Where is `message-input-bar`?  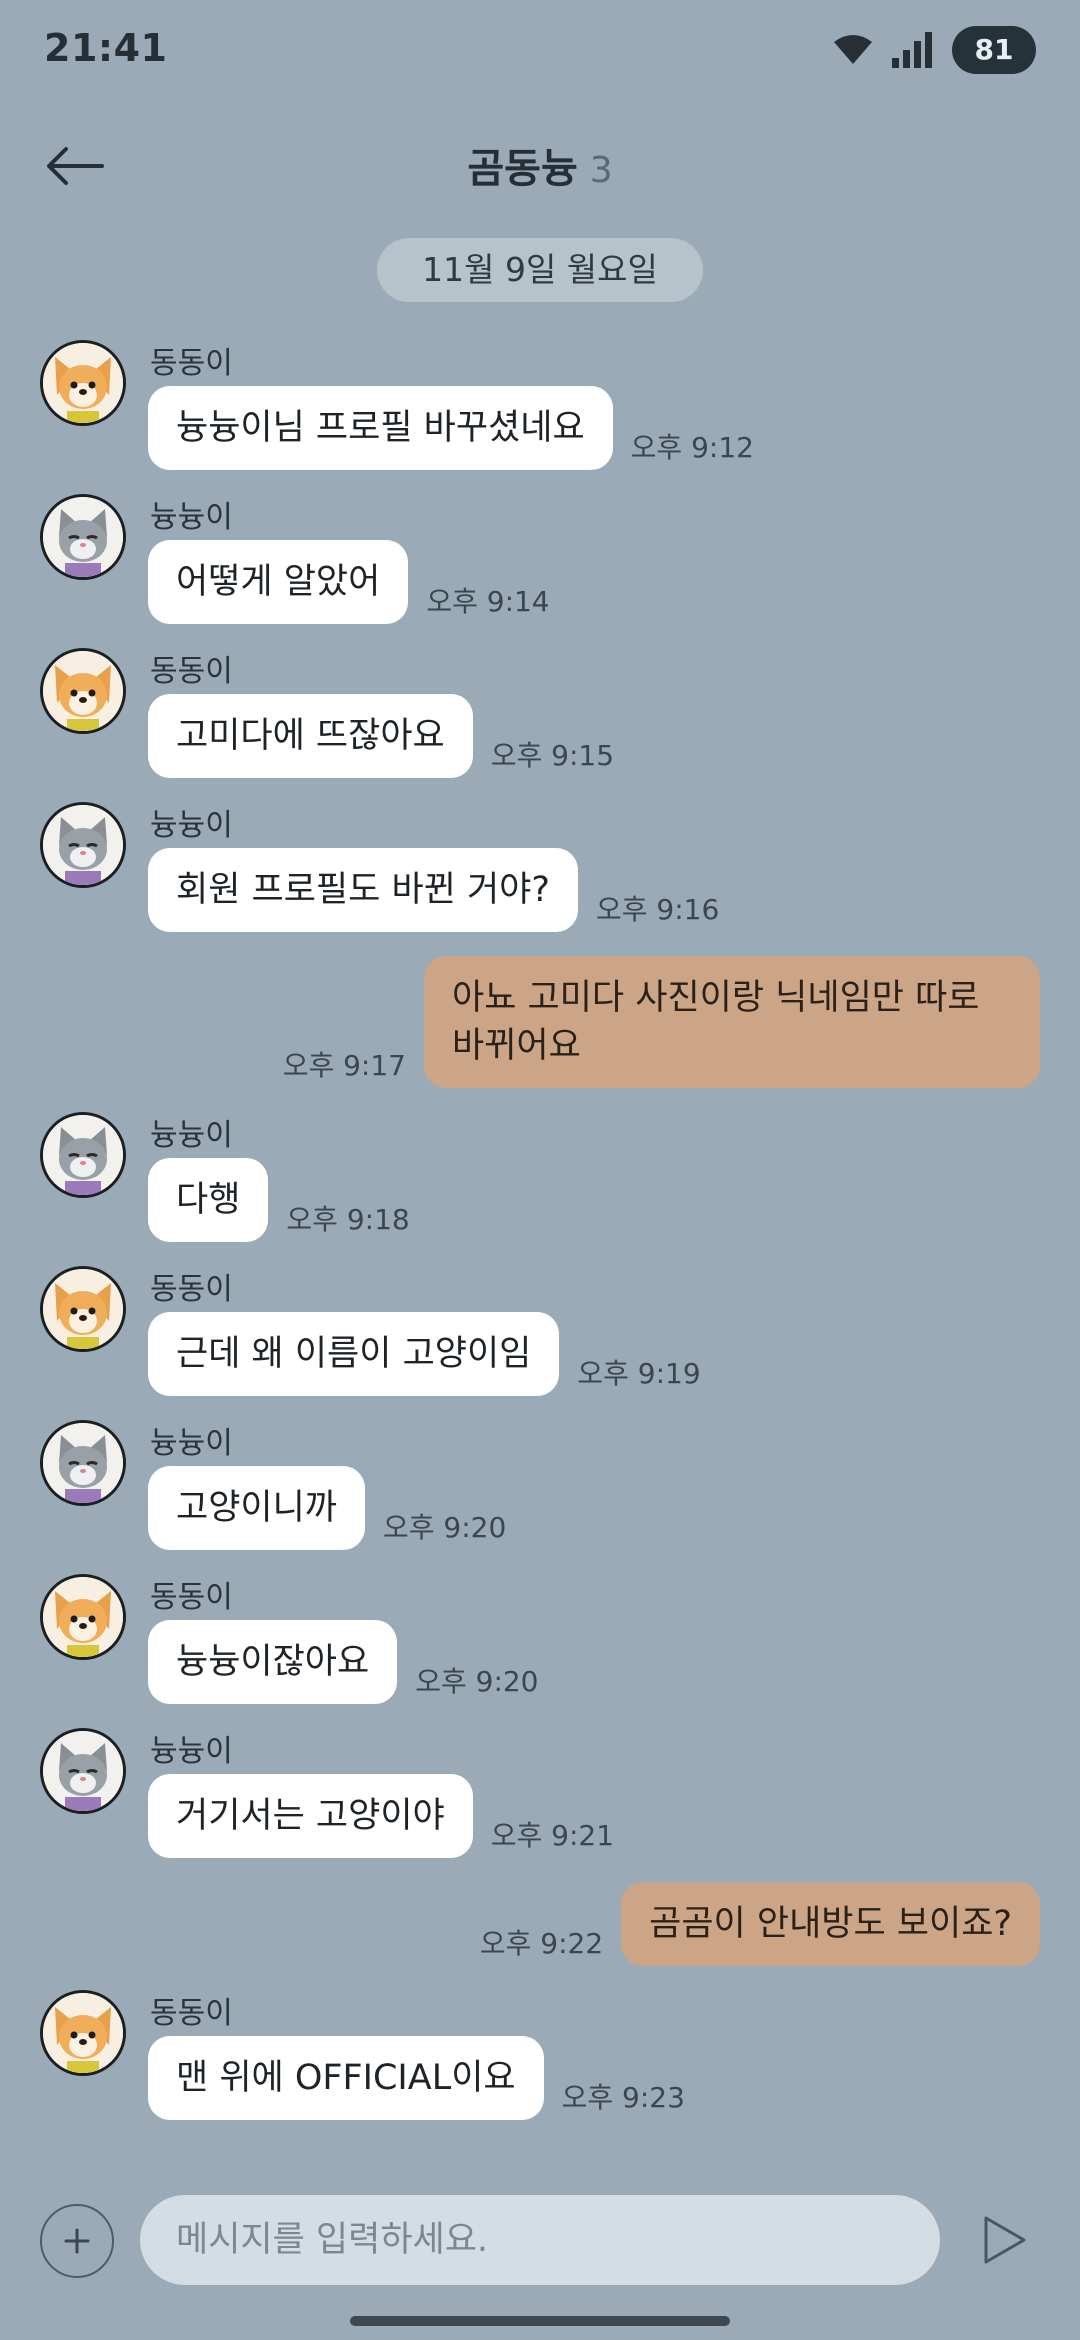
message-input-bar is located at coordinates (540, 2242).